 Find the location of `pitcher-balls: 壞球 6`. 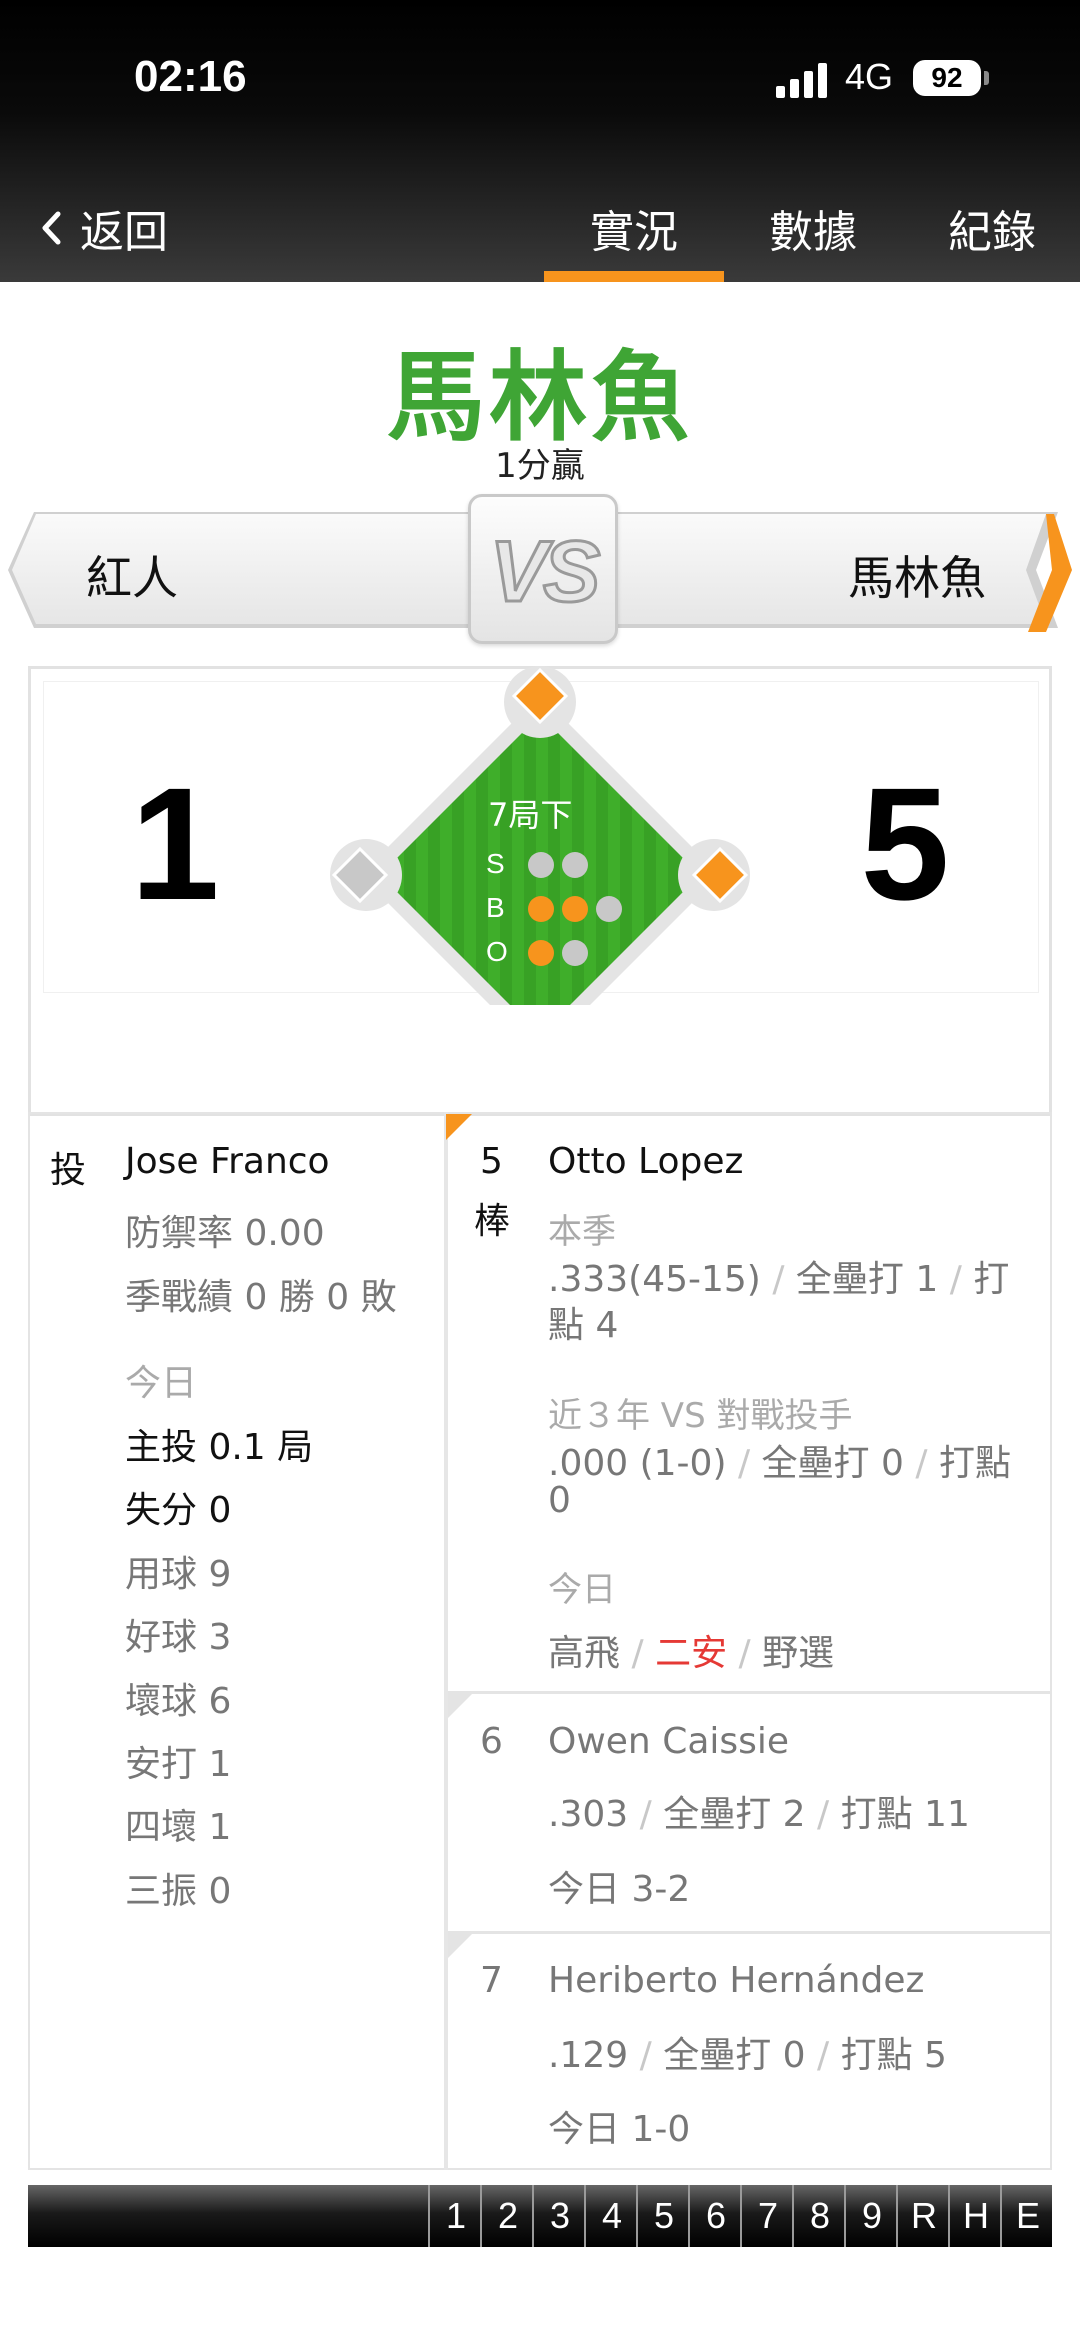

pitcher-balls: 壞球 6 is located at coordinates (178, 1701).